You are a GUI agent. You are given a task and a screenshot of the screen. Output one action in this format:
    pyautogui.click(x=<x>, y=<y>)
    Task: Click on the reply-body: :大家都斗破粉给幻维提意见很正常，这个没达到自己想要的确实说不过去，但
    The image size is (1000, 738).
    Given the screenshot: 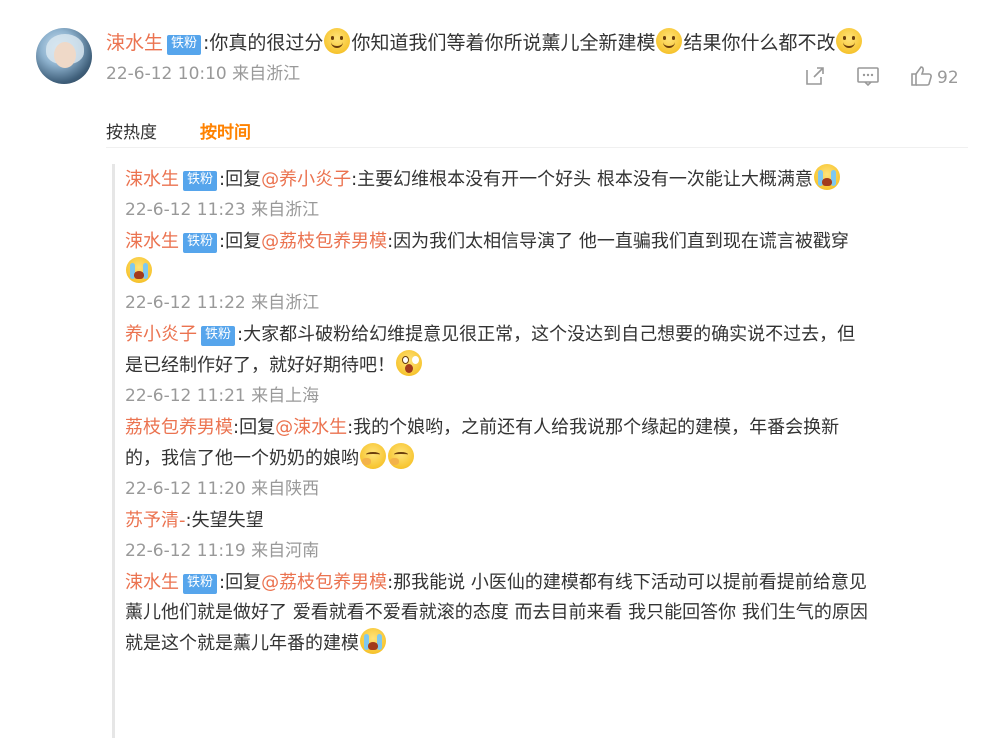 What is the action you would take?
    pyautogui.click(x=546, y=334)
    